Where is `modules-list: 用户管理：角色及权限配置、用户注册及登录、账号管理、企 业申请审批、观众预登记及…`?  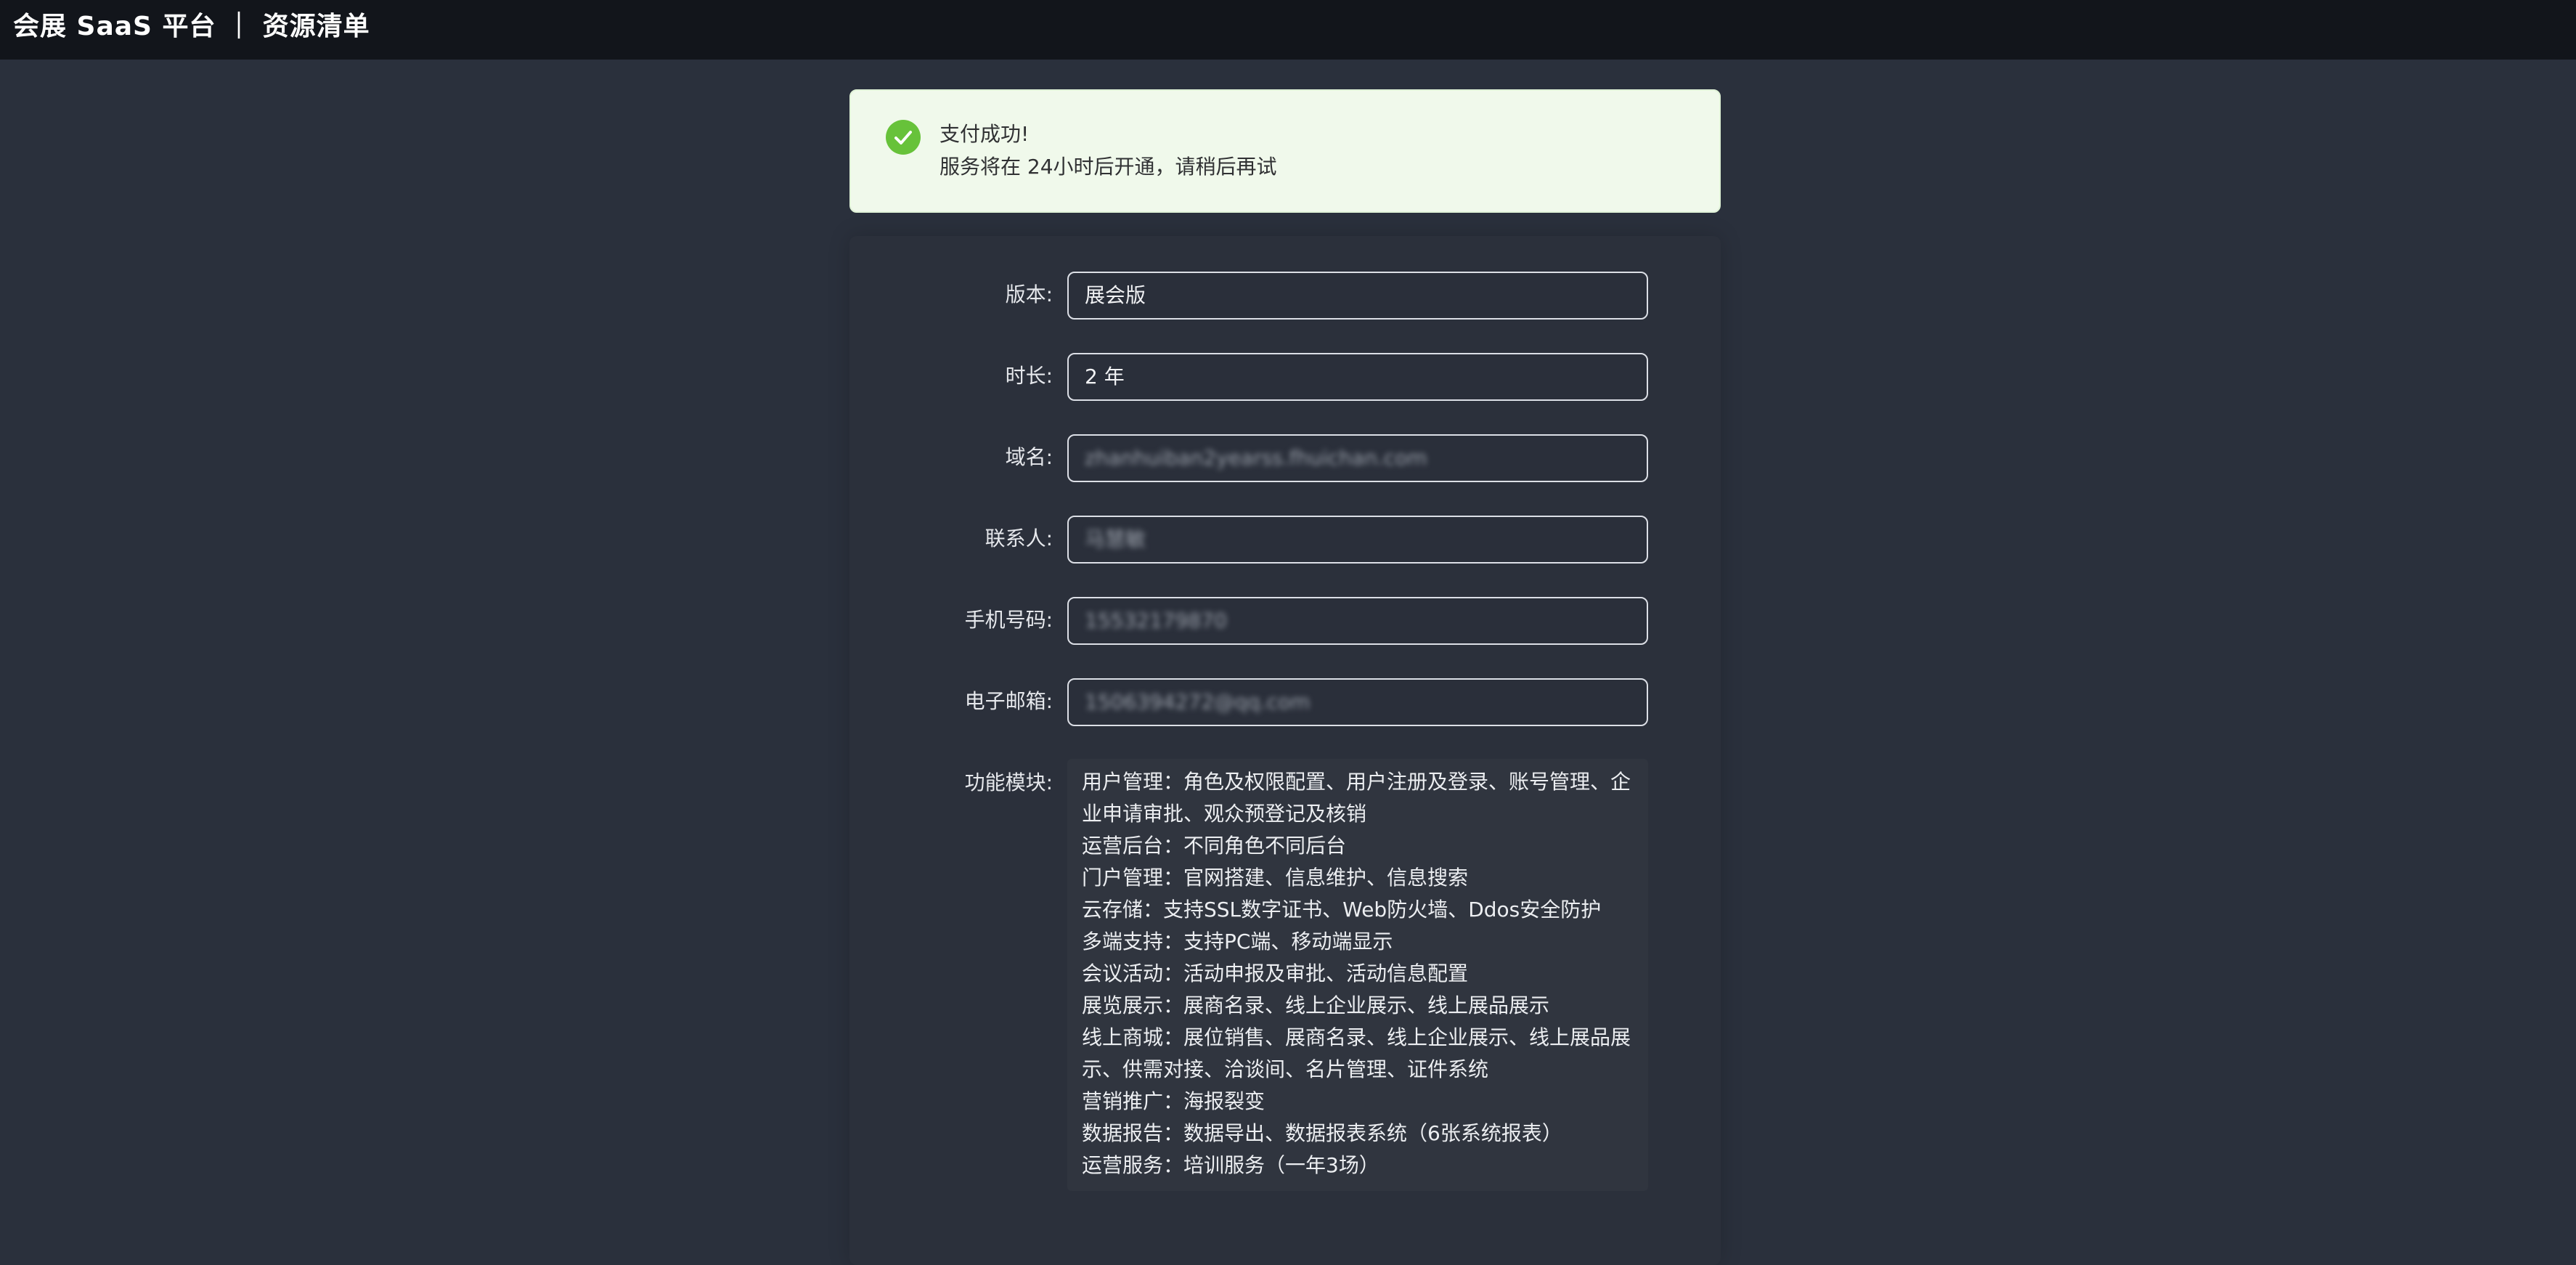
modules-list: 用户管理：角色及权限配置、用户注册及登录、账号管理、企 业申请审批、观众预登记及… is located at coordinates (1357, 975).